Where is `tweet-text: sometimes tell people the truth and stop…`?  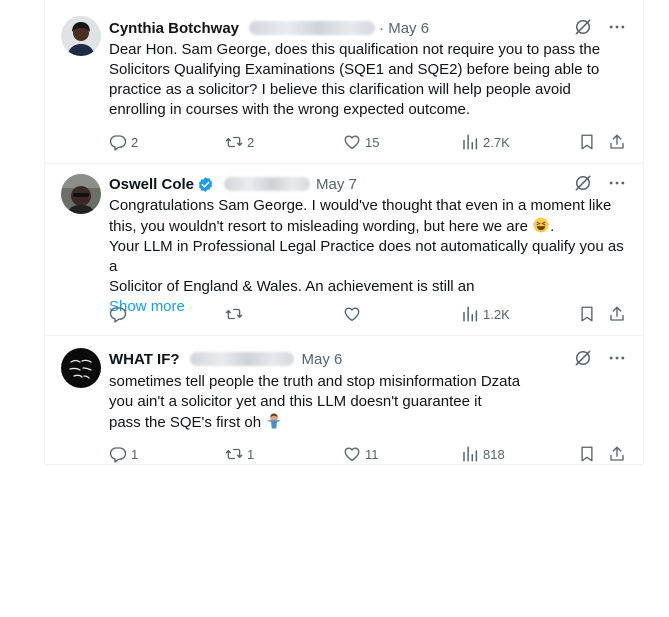 tweet-text: sometimes tell people the truth and stop… is located at coordinates (371, 402).